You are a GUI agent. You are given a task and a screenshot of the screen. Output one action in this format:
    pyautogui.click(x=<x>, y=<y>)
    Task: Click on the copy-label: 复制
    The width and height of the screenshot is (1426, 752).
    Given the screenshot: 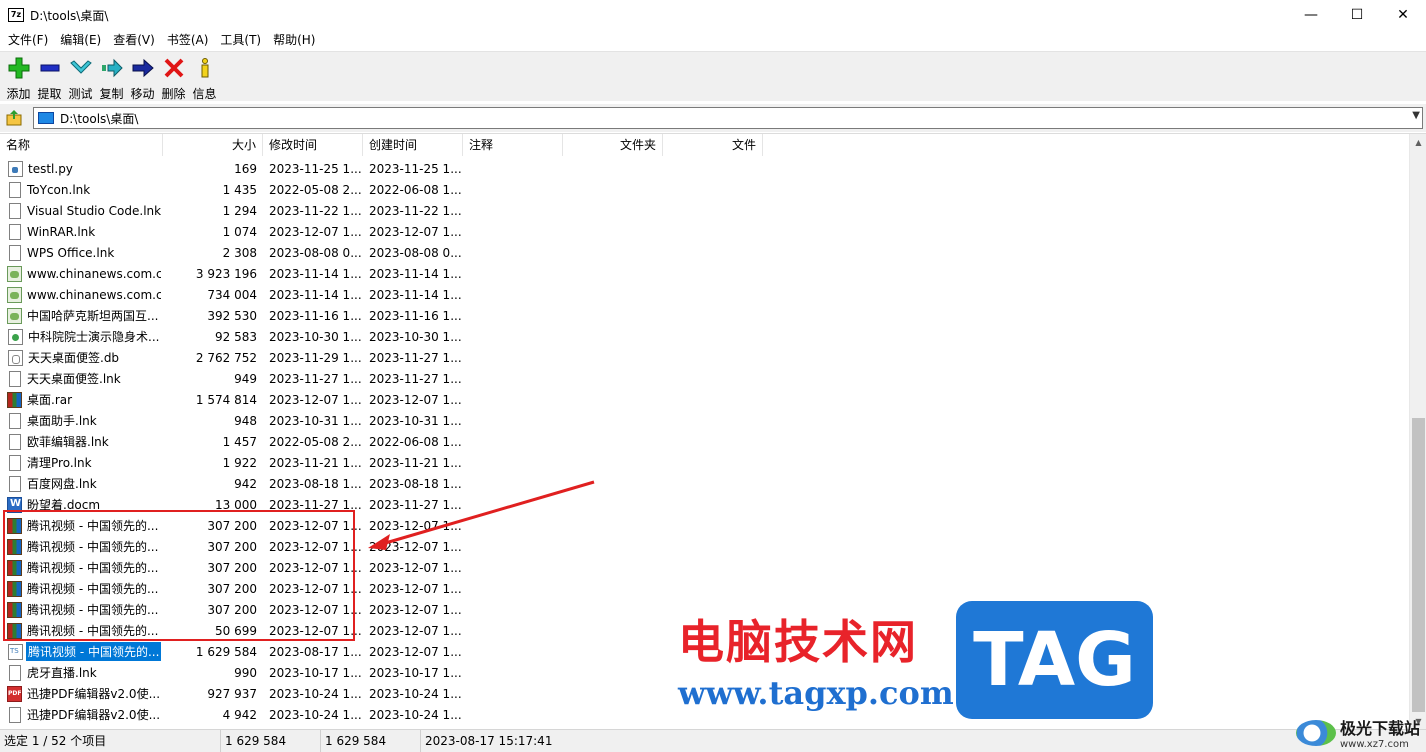 What is the action you would take?
    pyautogui.click(x=111, y=94)
    